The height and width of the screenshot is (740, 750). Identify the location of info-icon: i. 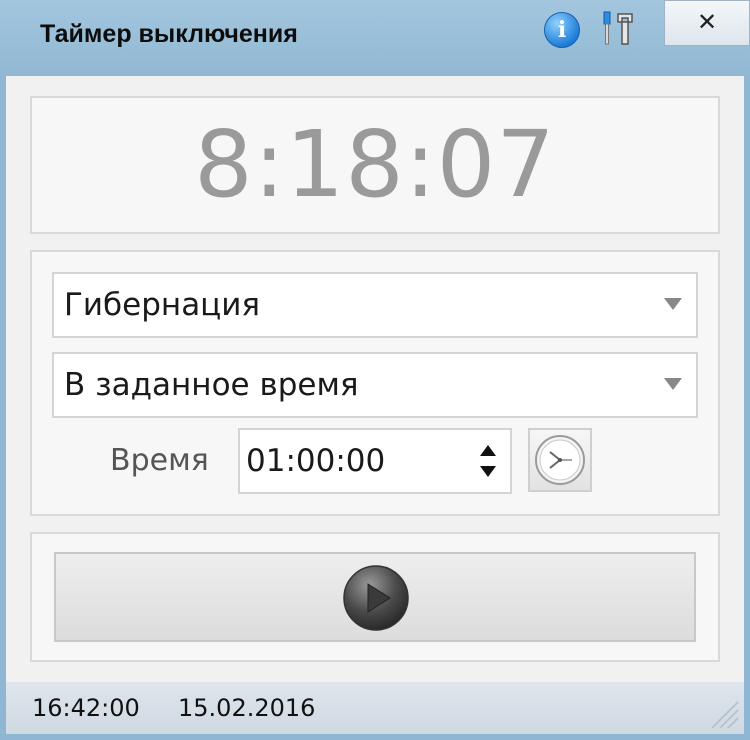
(562, 30).